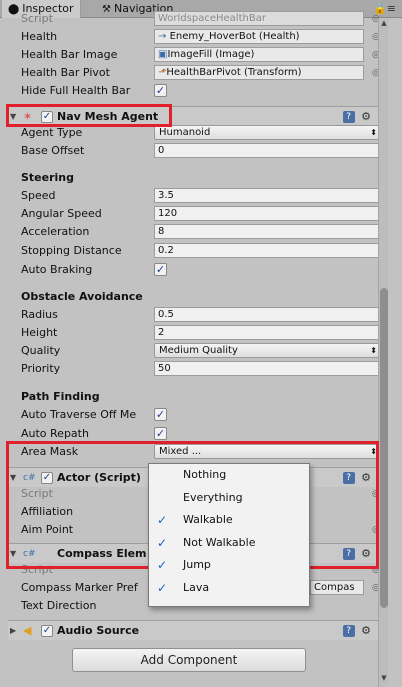 Image resolution: width=402 pixels, height=687 pixels. What do you see at coordinates (69, 54) in the screenshot?
I see `health-bar-image-label: Health Bar Image` at bounding box center [69, 54].